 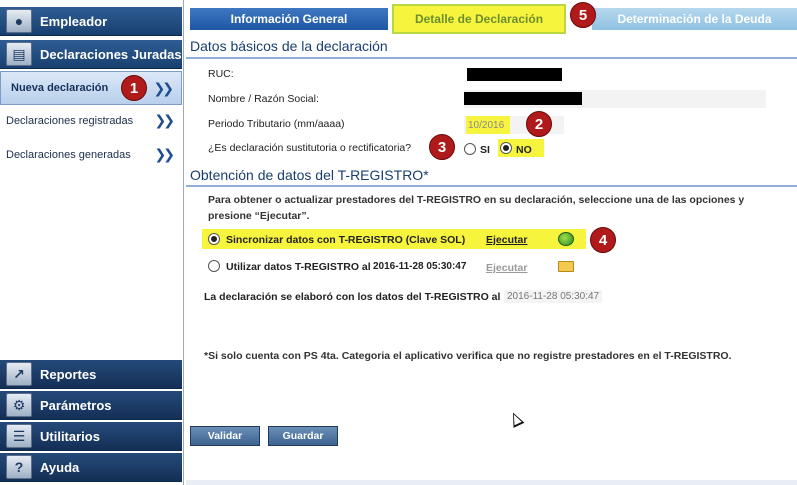 What do you see at coordinates (19, 374) in the screenshot?
I see `chart-icon: ↗` at bounding box center [19, 374].